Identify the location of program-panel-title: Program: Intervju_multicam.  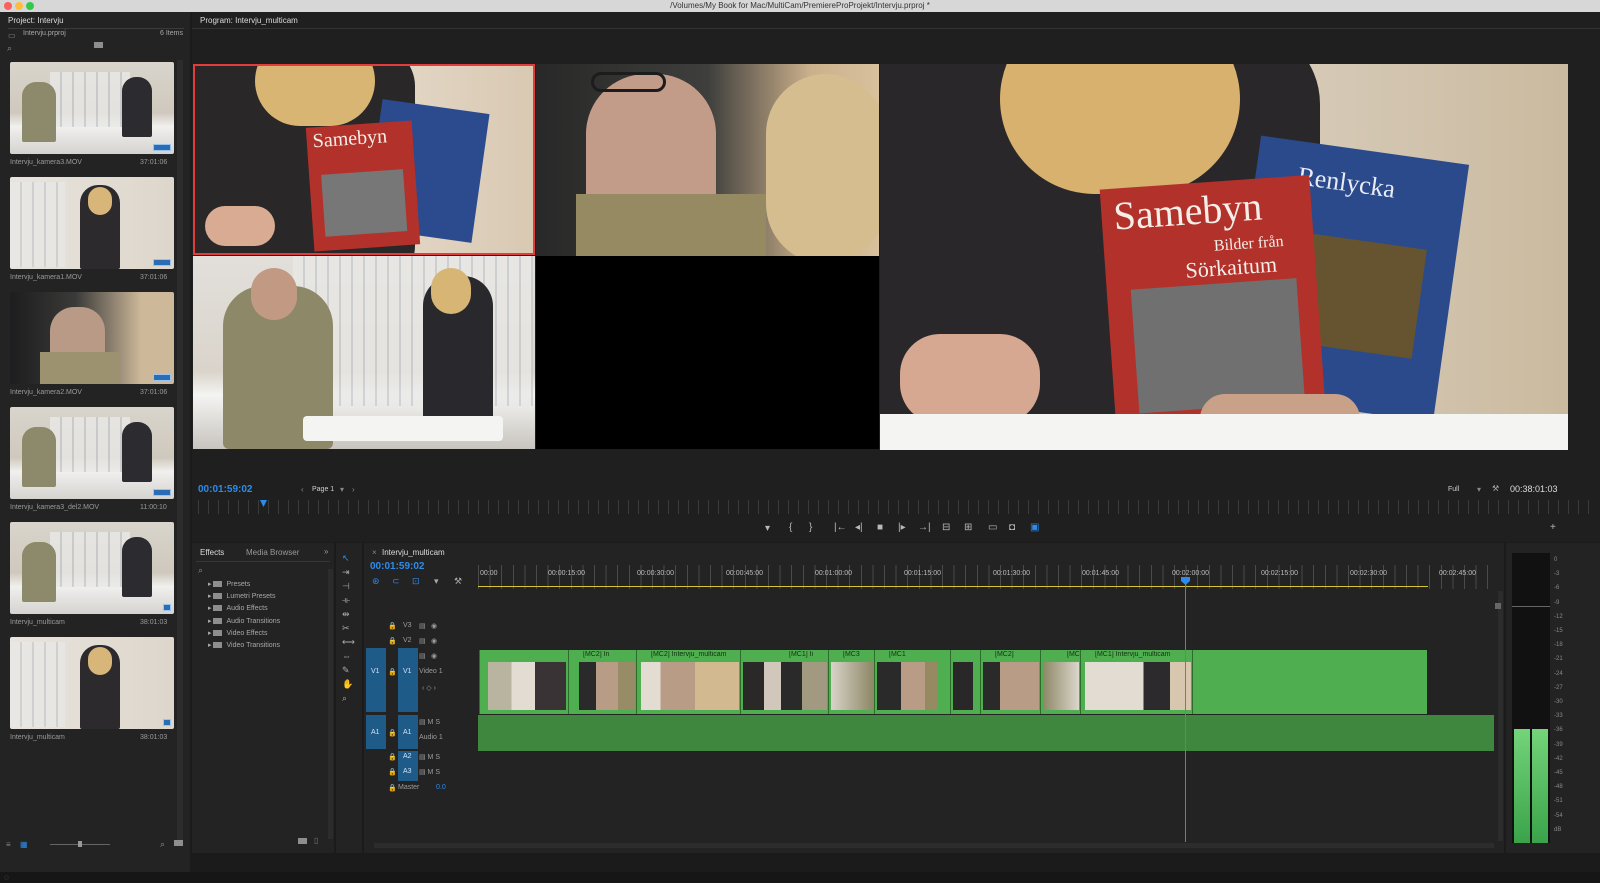
(249, 20).